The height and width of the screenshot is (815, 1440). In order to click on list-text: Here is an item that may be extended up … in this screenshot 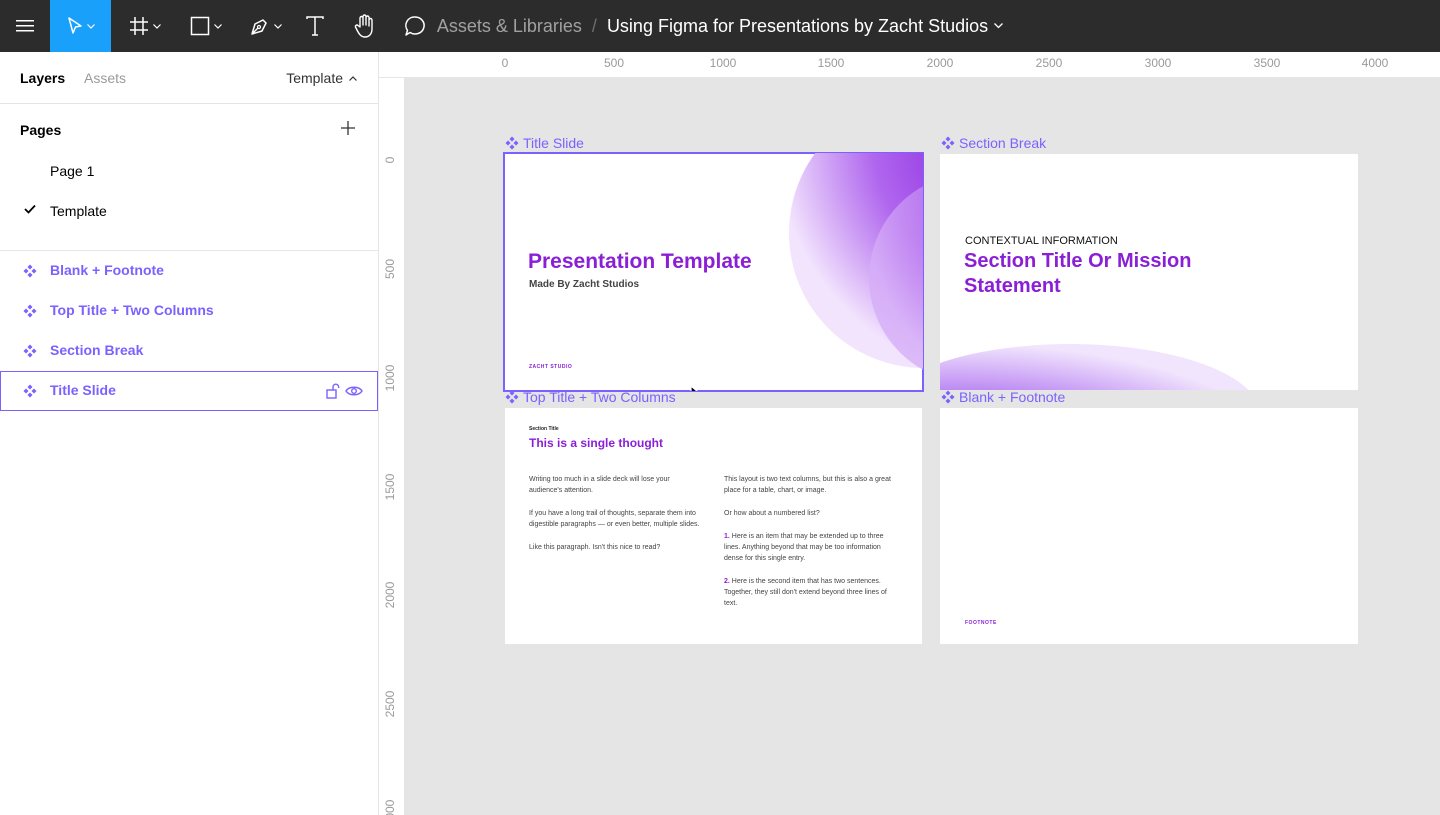, I will do `click(804, 547)`.